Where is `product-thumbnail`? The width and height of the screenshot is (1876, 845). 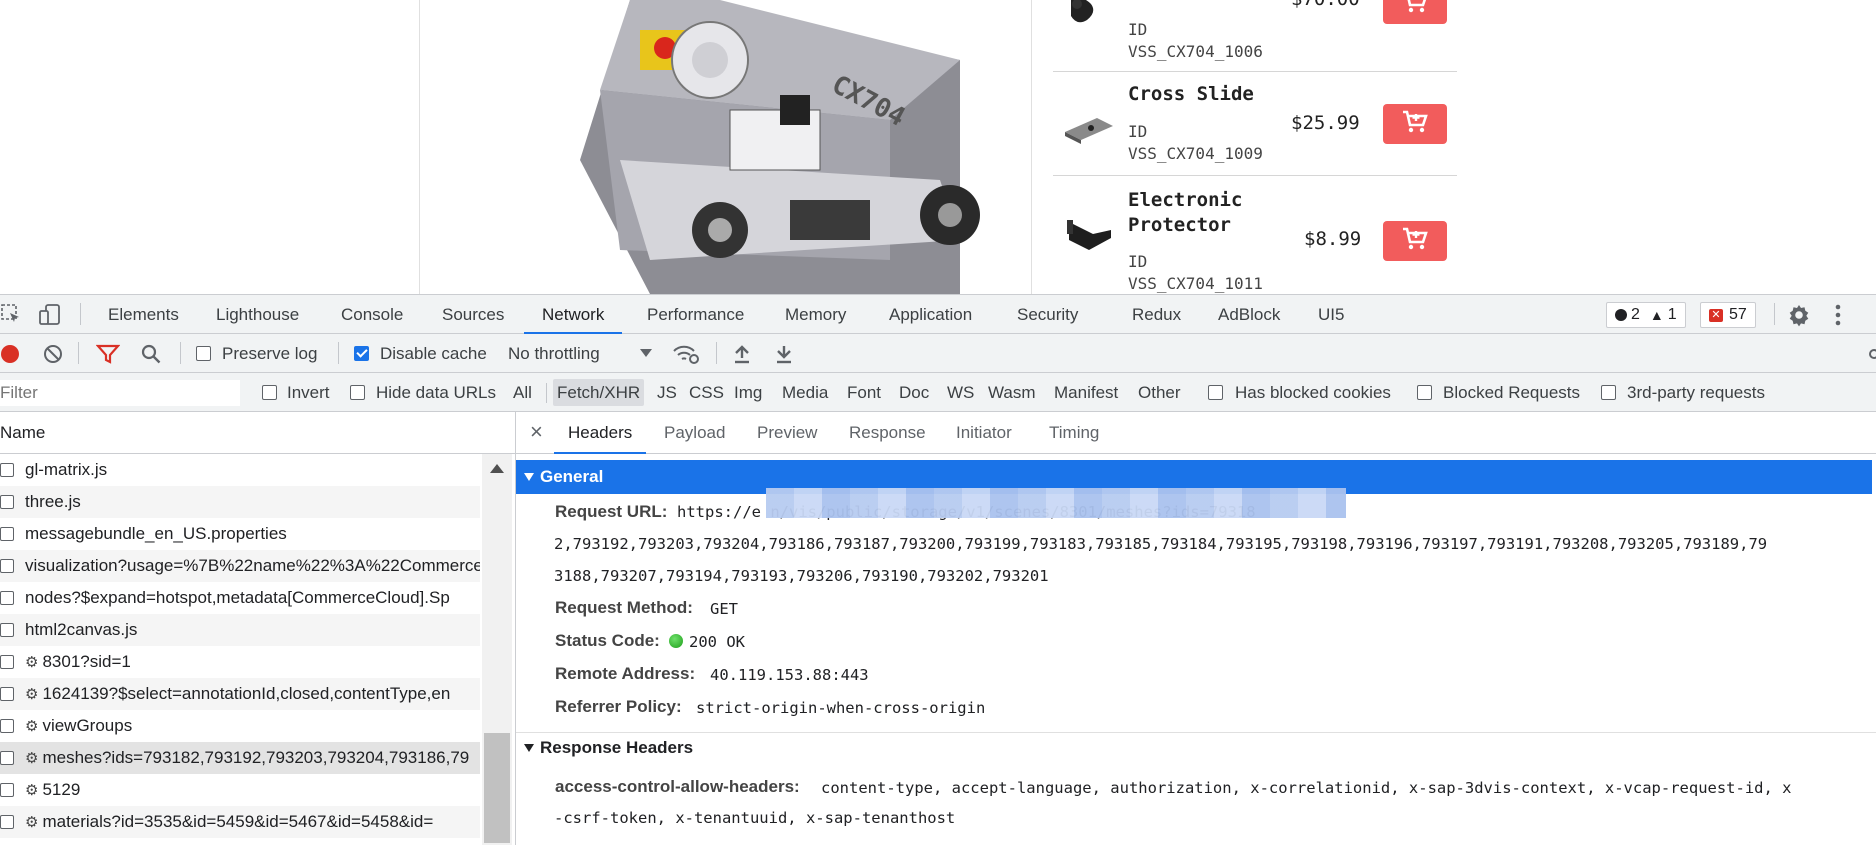
product-thumbnail is located at coordinates (1082, 11).